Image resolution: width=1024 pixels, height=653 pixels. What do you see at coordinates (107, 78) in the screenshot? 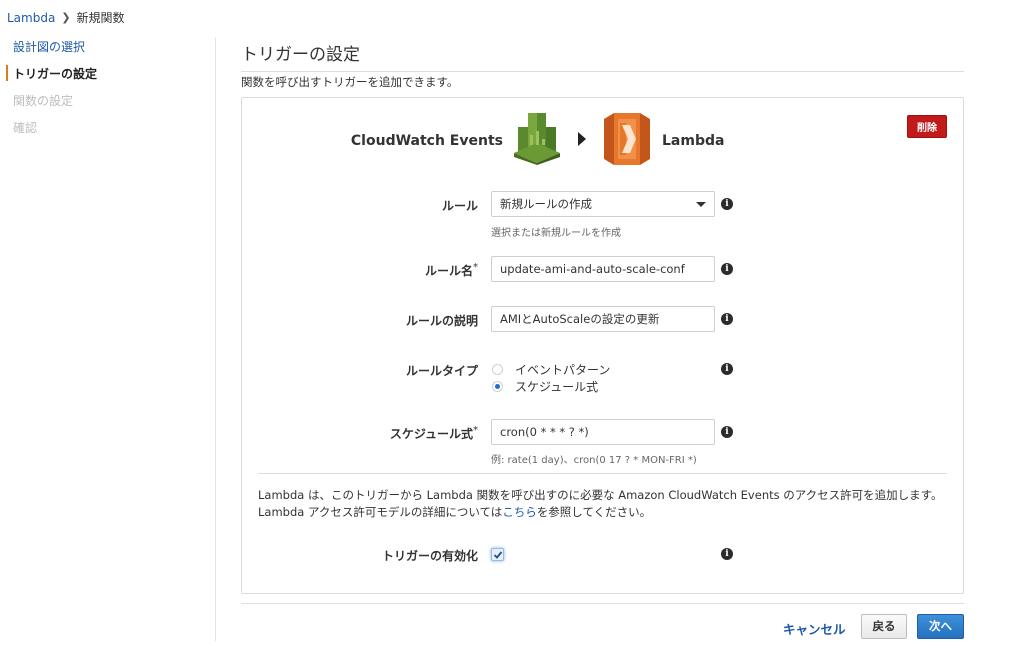
I see `step-configure-trigger: トリガーの設定` at bounding box center [107, 78].